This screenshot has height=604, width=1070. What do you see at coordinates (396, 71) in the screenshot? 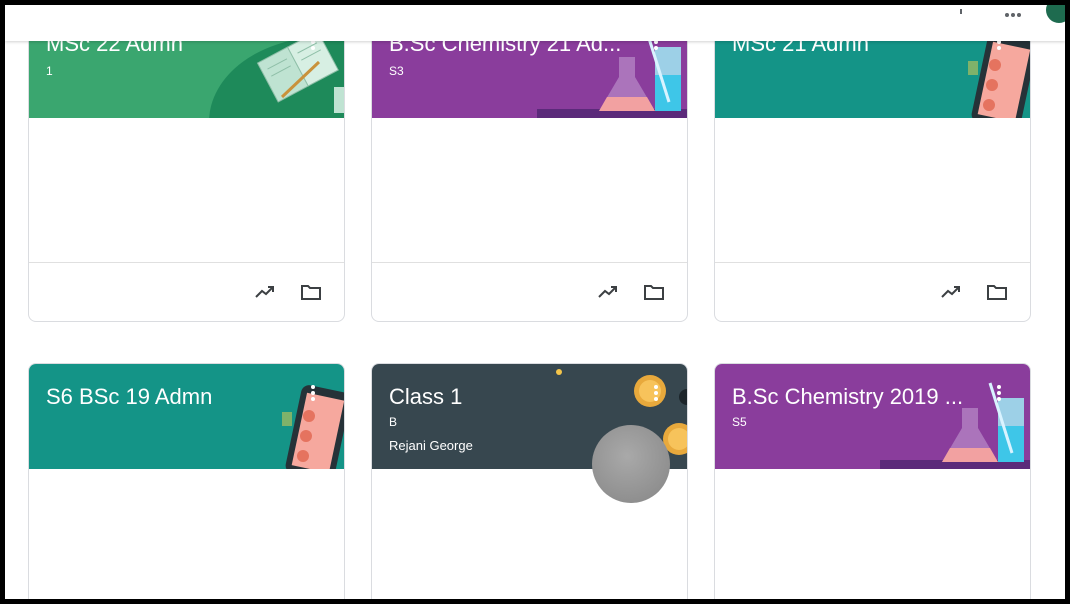
I see `class-card-section: S3` at bounding box center [396, 71].